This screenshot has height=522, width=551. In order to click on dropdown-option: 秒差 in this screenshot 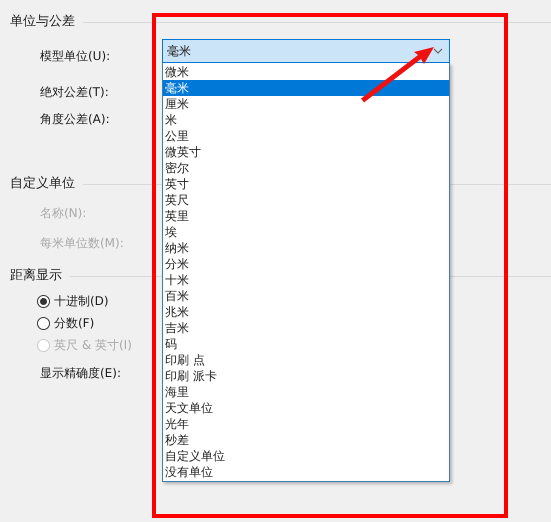, I will do `click(306, 440)`.